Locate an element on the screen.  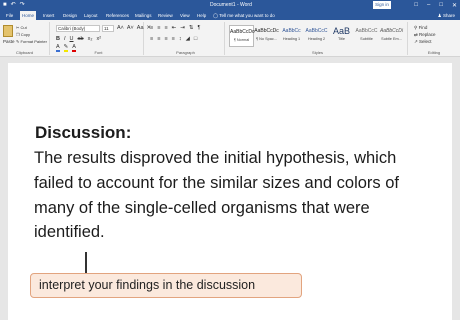
redo-icon: ↷ is located at coordinates (22, 5).